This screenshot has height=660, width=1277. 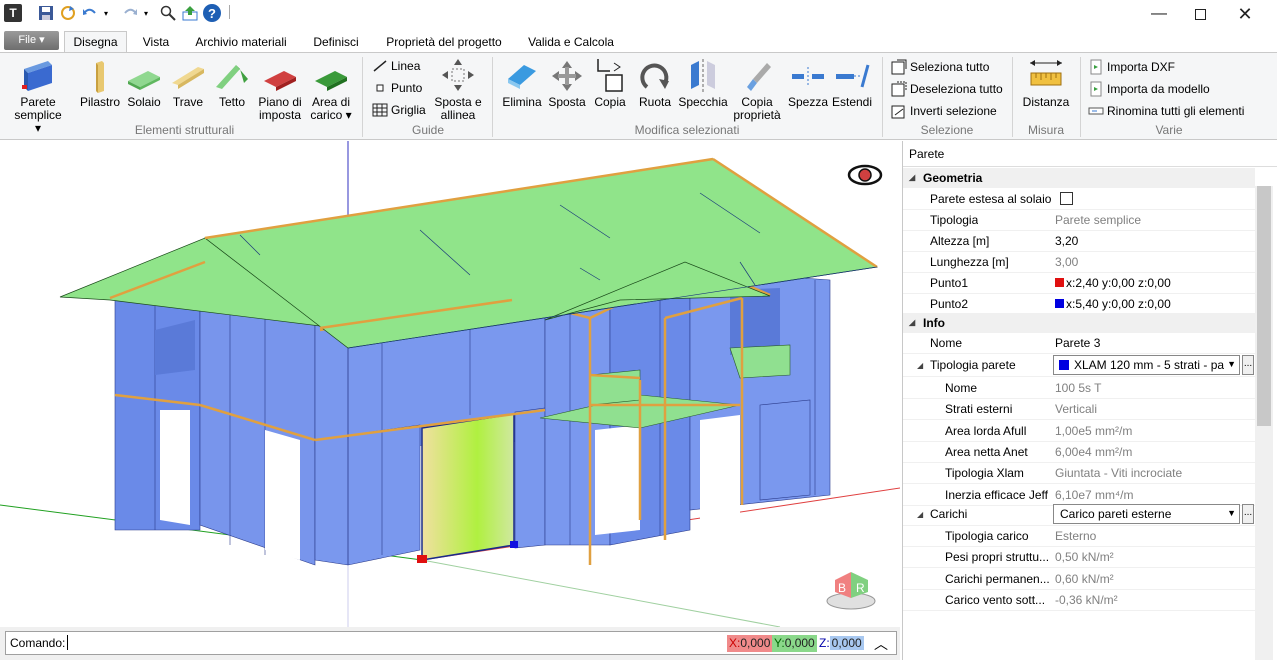 I want to click on property-key: Tipologia Xlam, so click(x=984, y=473).